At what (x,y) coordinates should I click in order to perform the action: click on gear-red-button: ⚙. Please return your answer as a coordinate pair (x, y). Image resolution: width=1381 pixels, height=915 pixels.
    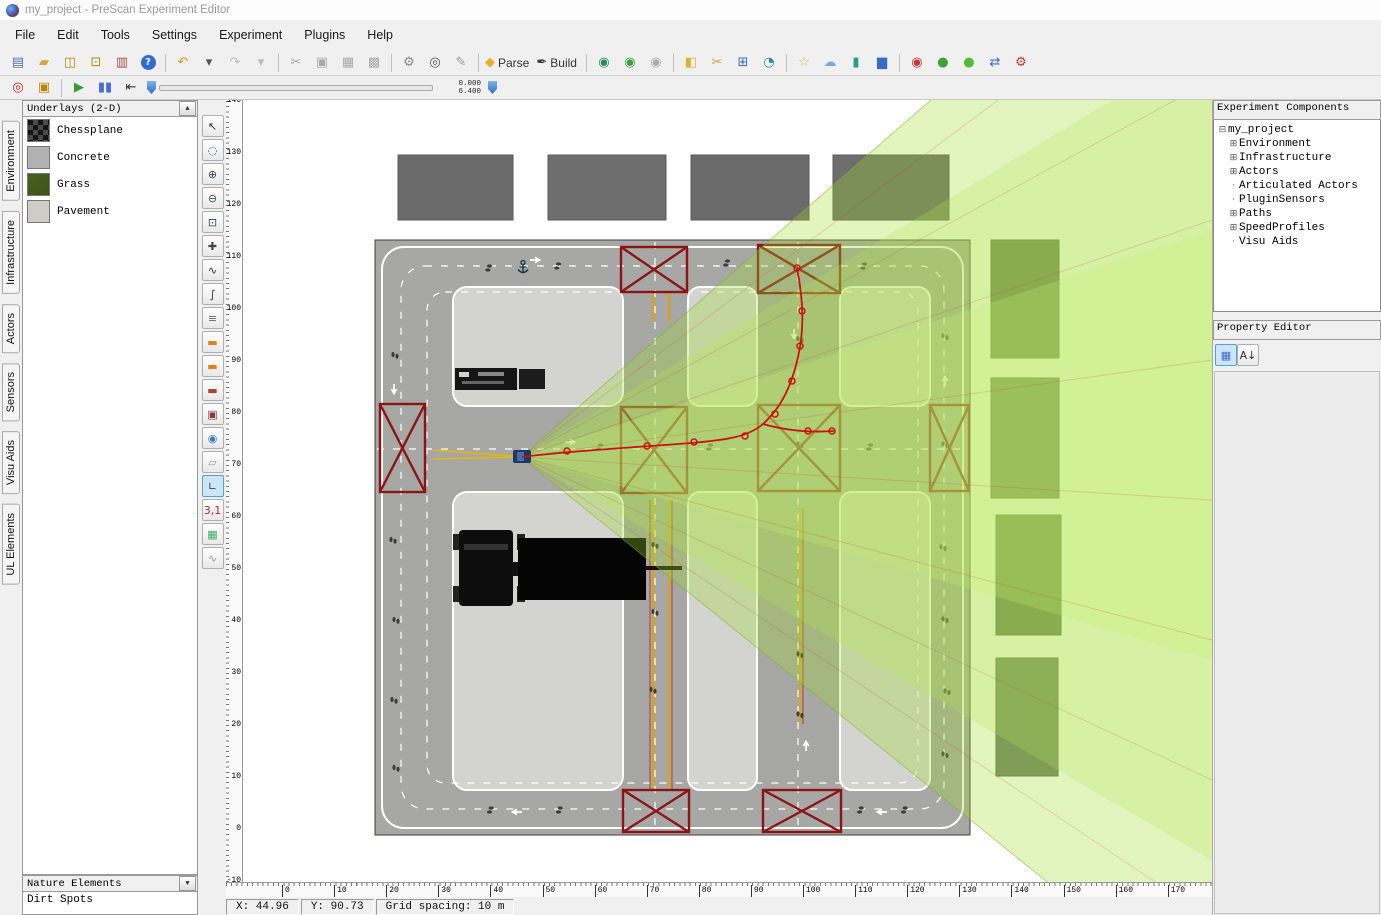
    Looking at the image, I should click on (1021, 63).